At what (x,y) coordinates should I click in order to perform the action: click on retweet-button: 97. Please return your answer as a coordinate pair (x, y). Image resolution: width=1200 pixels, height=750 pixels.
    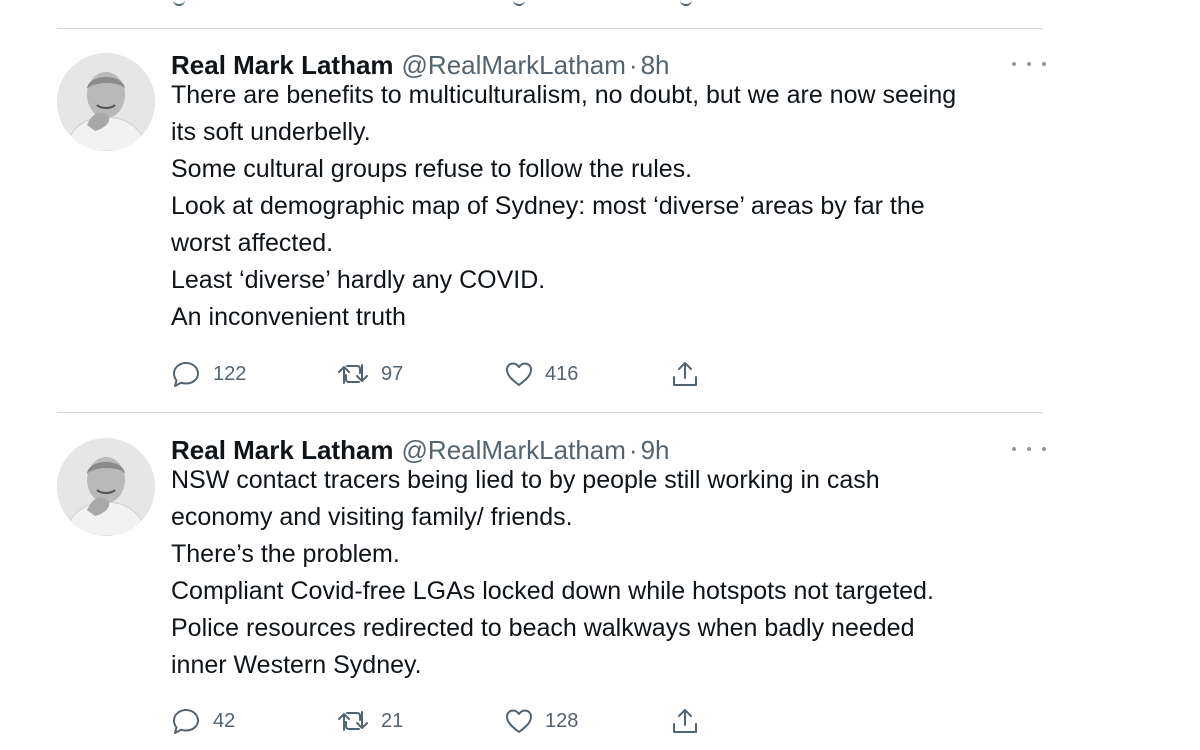
    Looking at the image, I should click on (370, 374).